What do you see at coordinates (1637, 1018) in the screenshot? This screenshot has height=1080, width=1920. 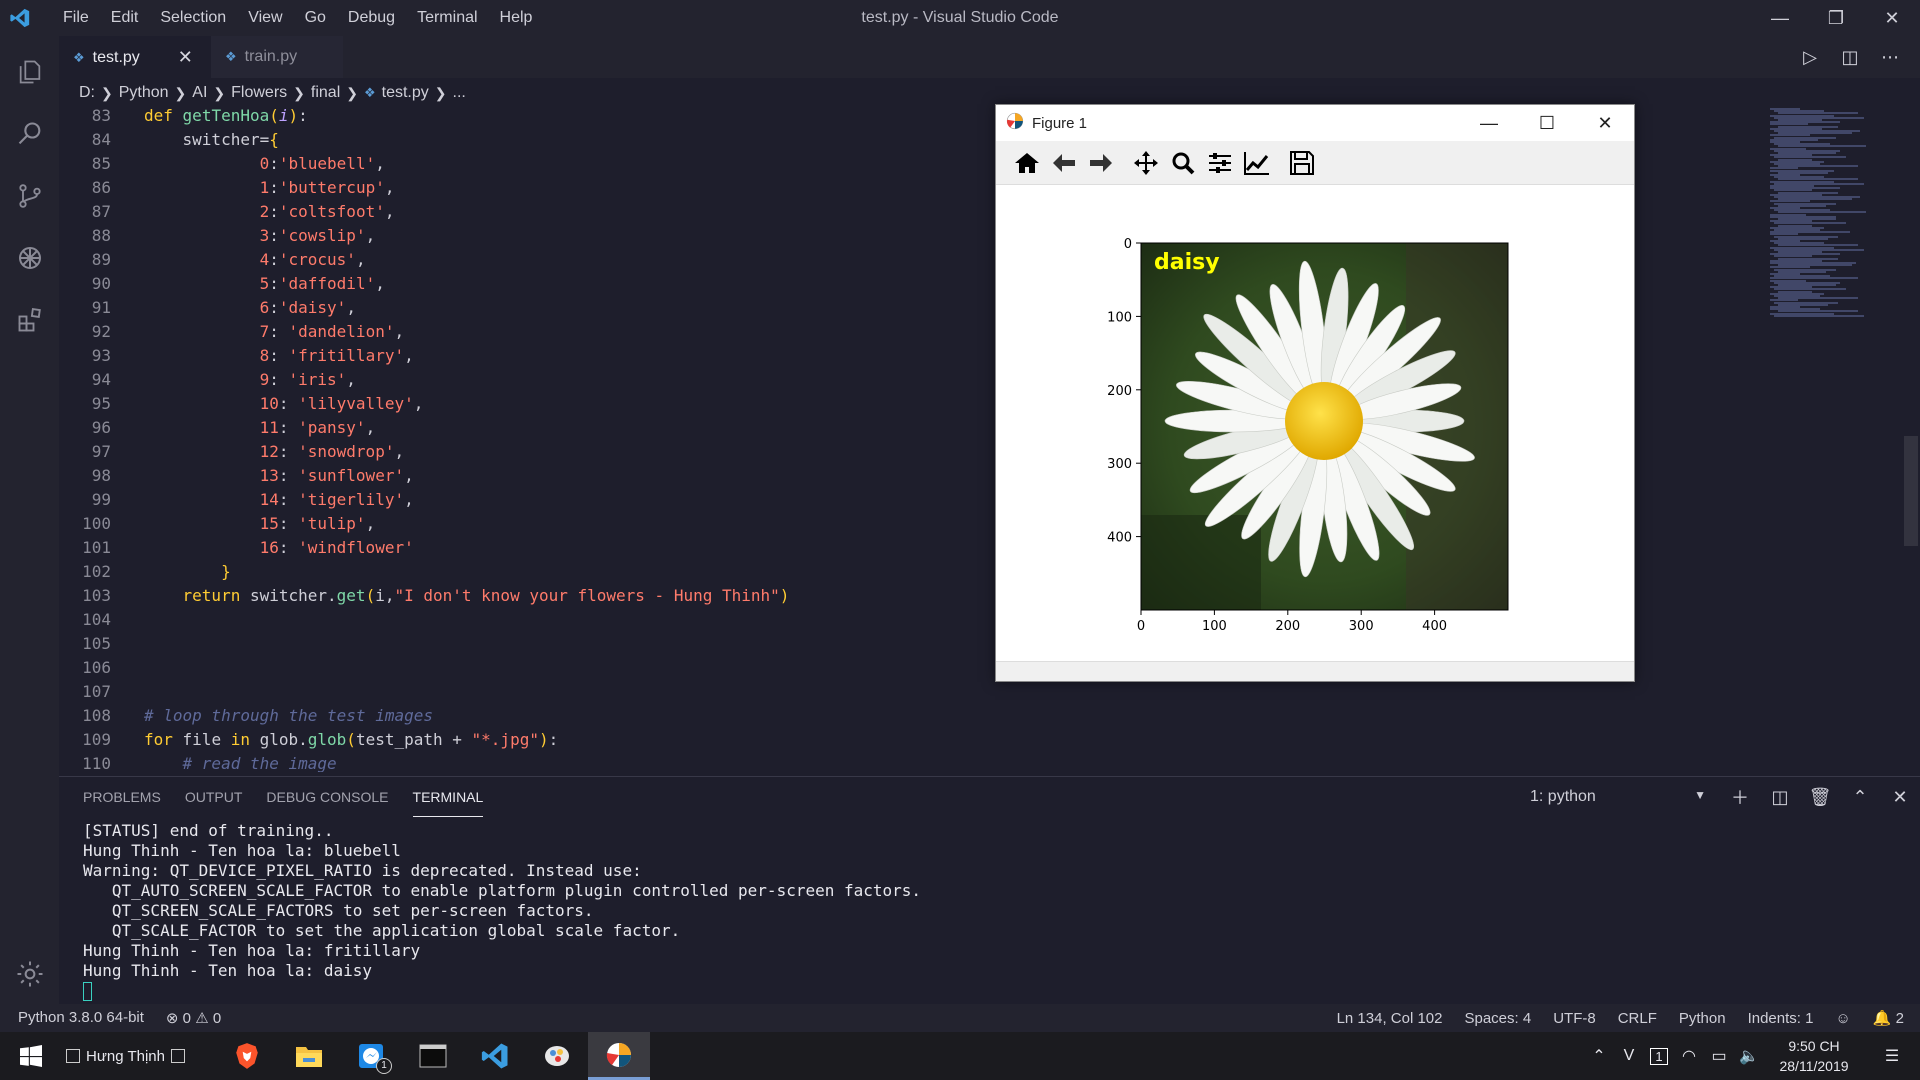 I see `line-ending: CRLF` at bounding box center [1637, 1018].